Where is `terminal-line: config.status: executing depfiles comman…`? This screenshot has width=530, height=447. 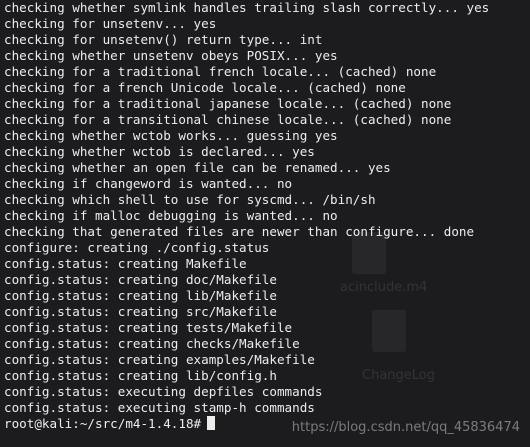 terminal-line: config.status: executing depfiles comman… is located at coordinates (163, 391).